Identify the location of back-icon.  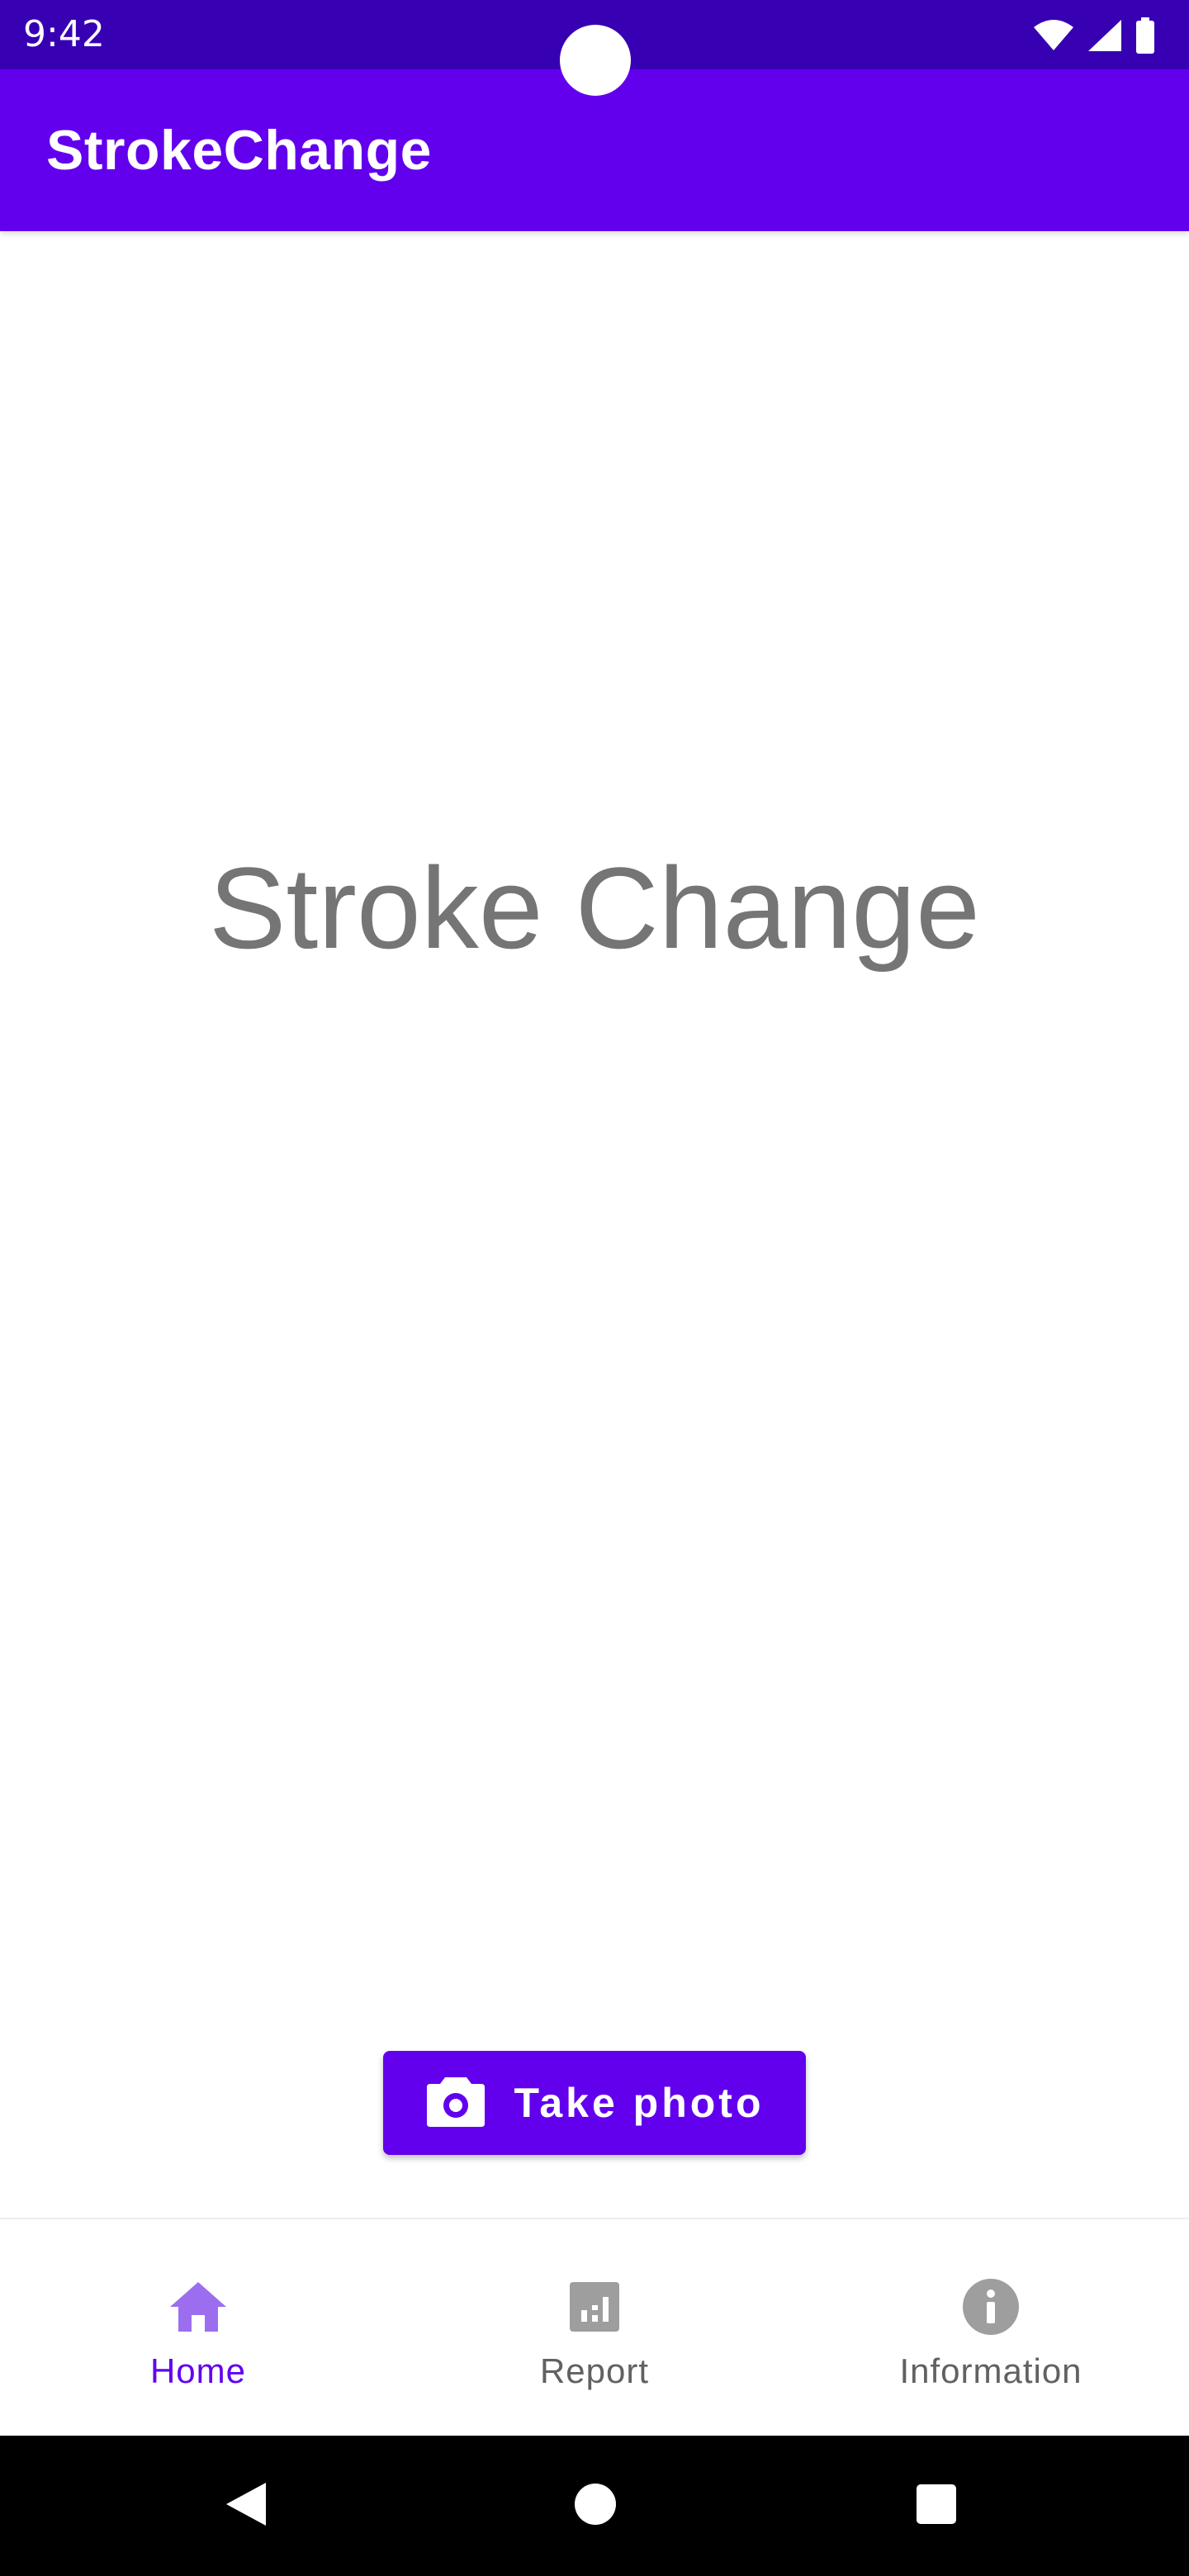
(246, 2505).